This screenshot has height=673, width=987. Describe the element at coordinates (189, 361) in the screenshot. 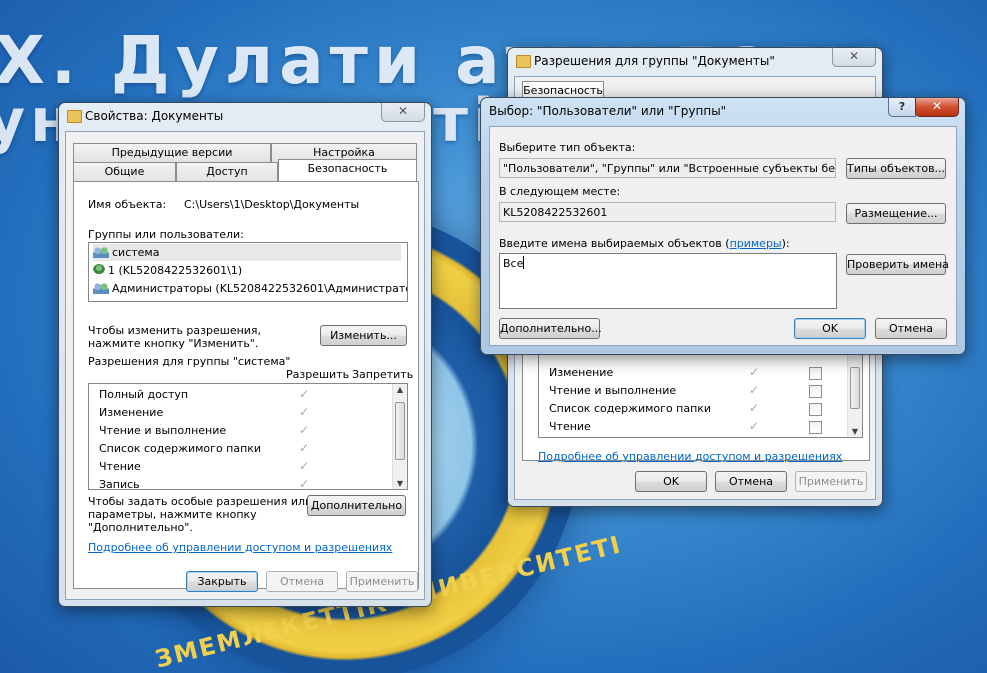

I see `permissions-label: Разрешения для группы "система"` at that location.